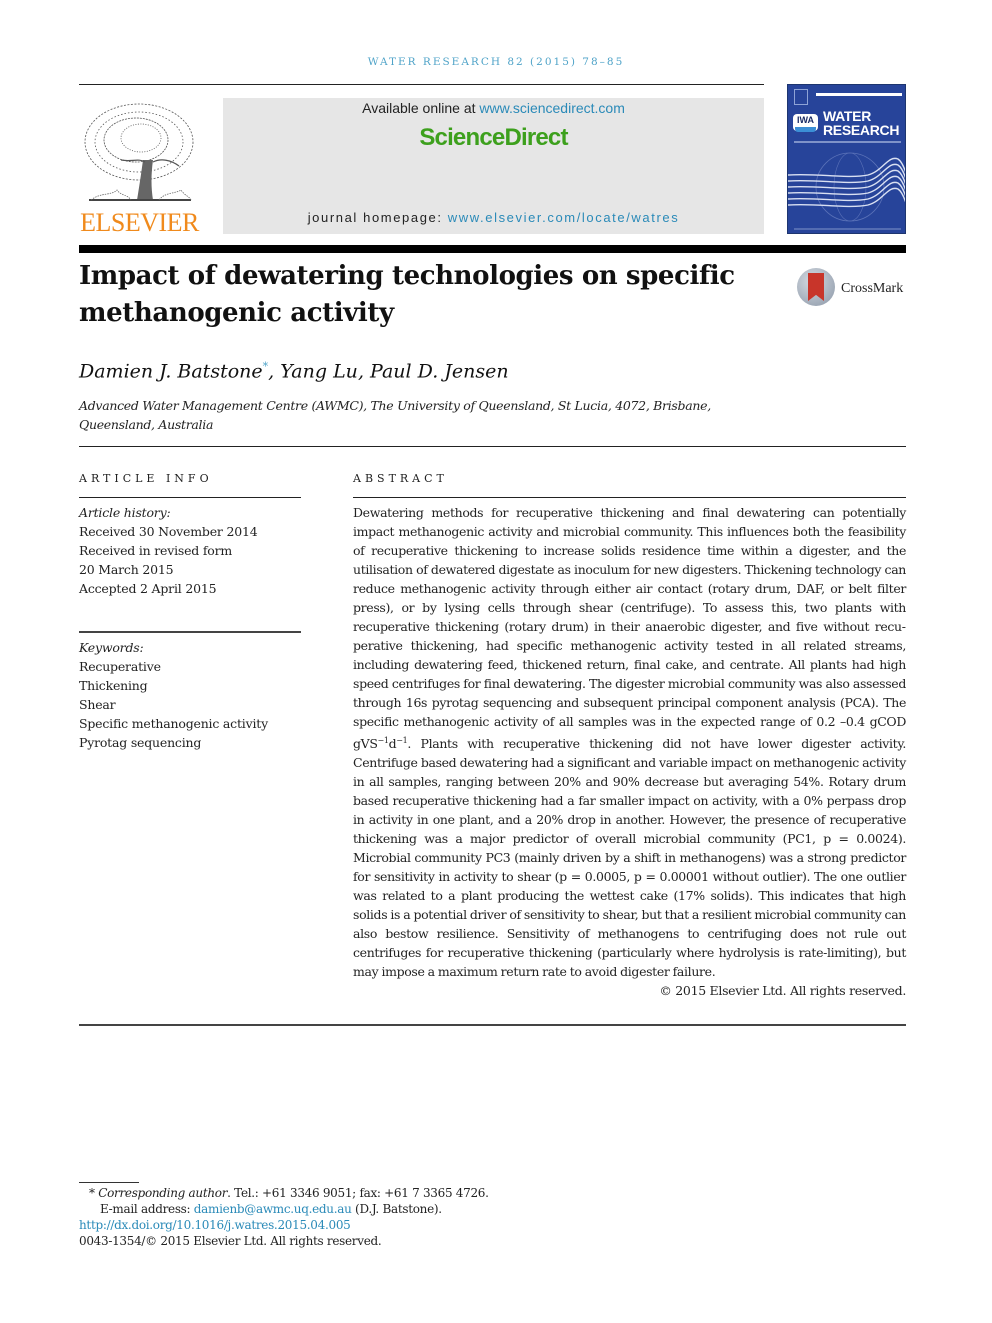 The width and height of the screenshot is (992, 1323). What do you see at coordinates (163, 1193) in the screenshot?
I see `corresponding-author-label: Corresponding author` at bounding box center [163, 1193].